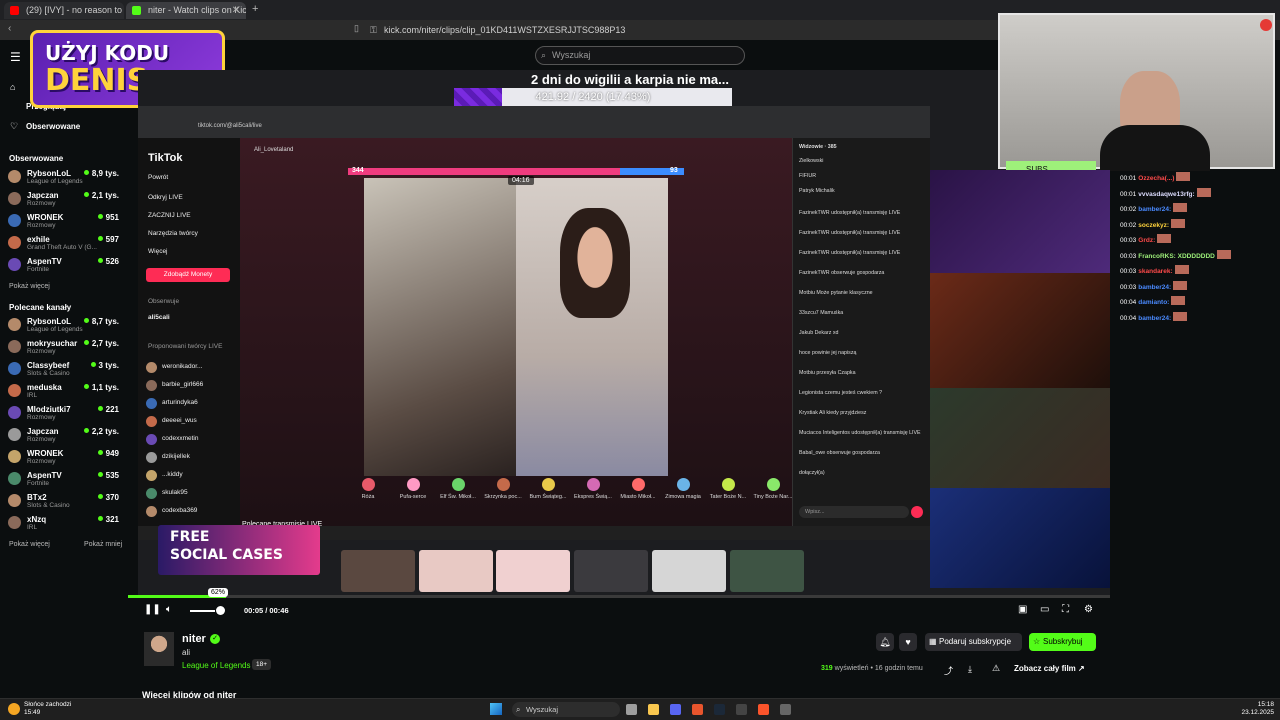  Describe the element at coordinates (103, 544) in the screenshot. I see `show-less-link: Pokaż mniej` at that location.